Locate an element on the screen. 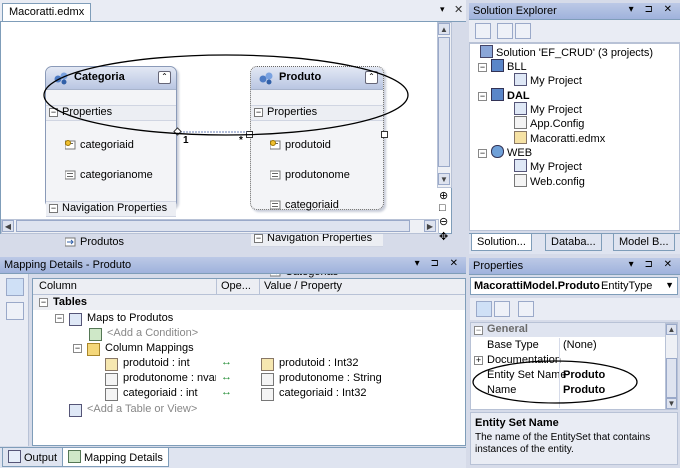  tree-item-bll: − BLL is located at coordinates (502, 66).